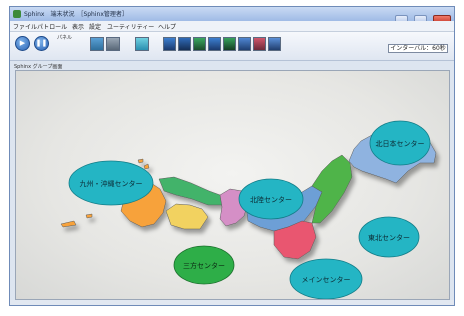 Image resolution: width=464 pixels, height=316 pixels. What do you see at coordinates (52, 26) in the screenshot?
I see `menu-patrol: パトロール` at bounding box center [52, 26].